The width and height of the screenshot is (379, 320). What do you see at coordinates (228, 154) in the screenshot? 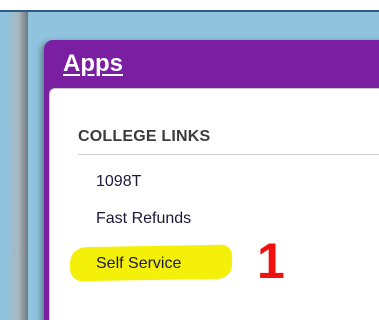
I see `section-divider` at bounding box center [228, 154].